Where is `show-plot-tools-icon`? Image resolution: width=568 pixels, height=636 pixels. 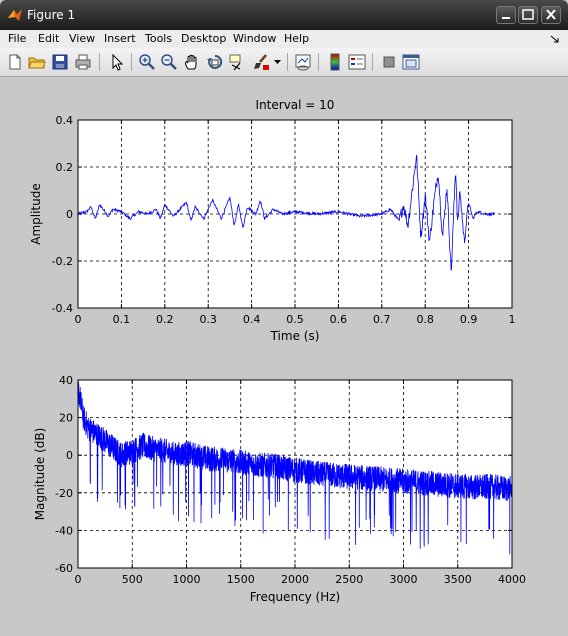 show-plot-tools-icon is located at coordinates (411, 62).